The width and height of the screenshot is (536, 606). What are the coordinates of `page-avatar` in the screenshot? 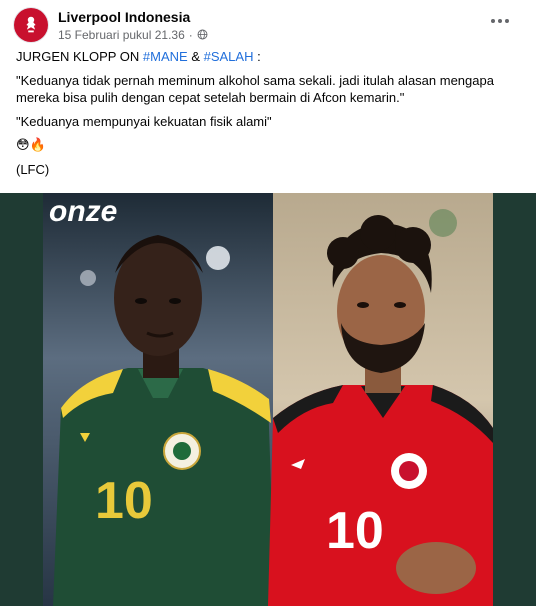 It's located at (31, 25).